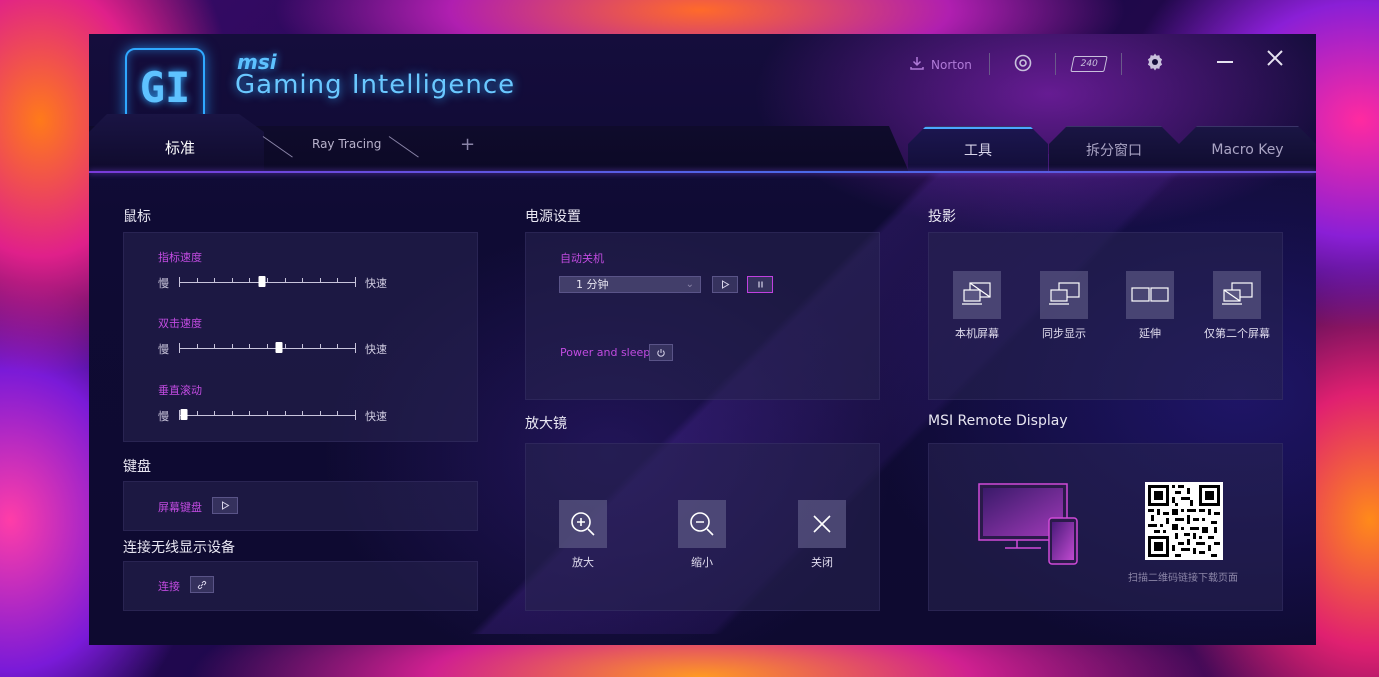  I want to click on tab-ray-tracing: Ray Tracing, so click(346, 144).